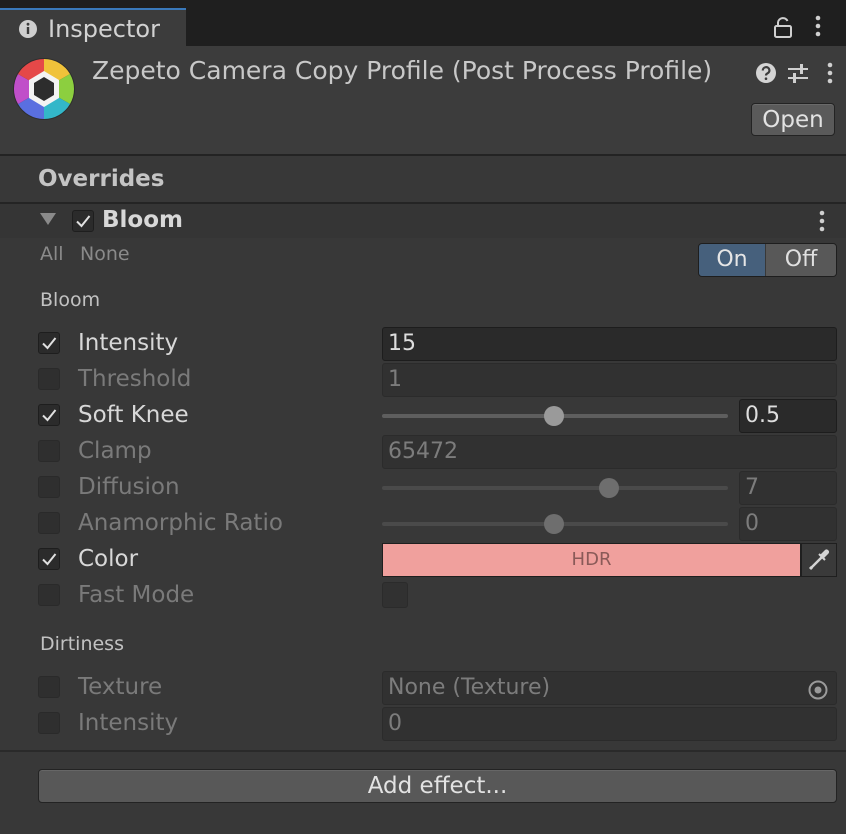 The width and height of the screenshot is (846, 834). Describe the element at coordinates (554, 416) in the screenshot. I see `soft-knee-slider-thumb` at that location.